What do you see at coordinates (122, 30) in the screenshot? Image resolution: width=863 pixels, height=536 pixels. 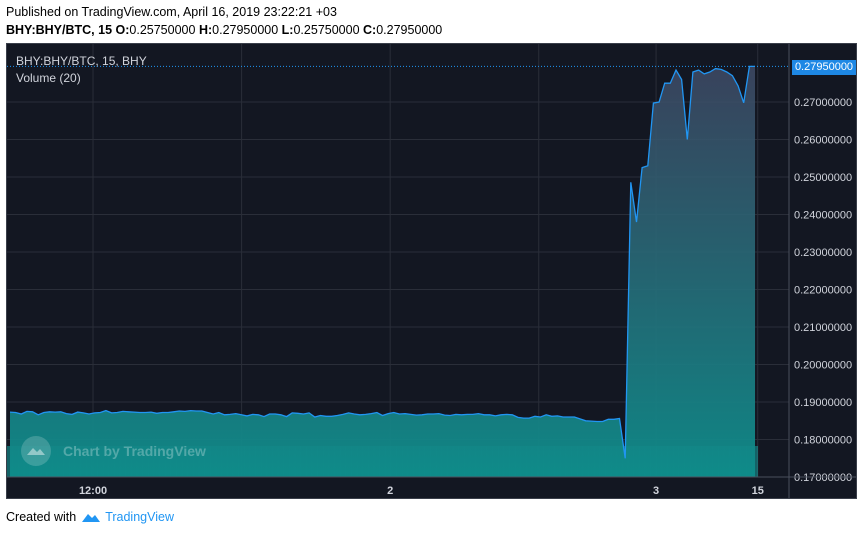 I see `open-label: O:` at bounding box center [122, 30].